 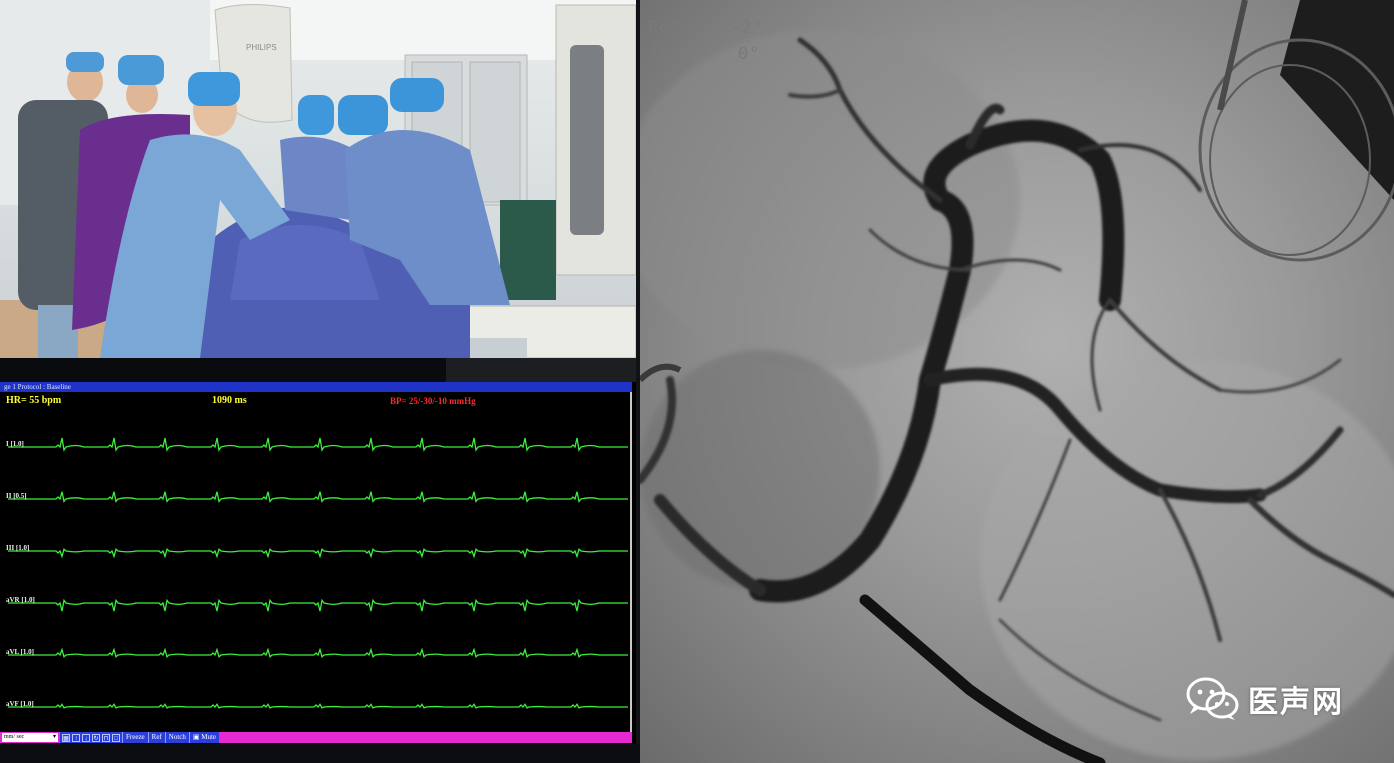 What do you see at coordinates (116, 737) in the screenshot?
I see `square-icon: □` at bounding box center [116, 737].